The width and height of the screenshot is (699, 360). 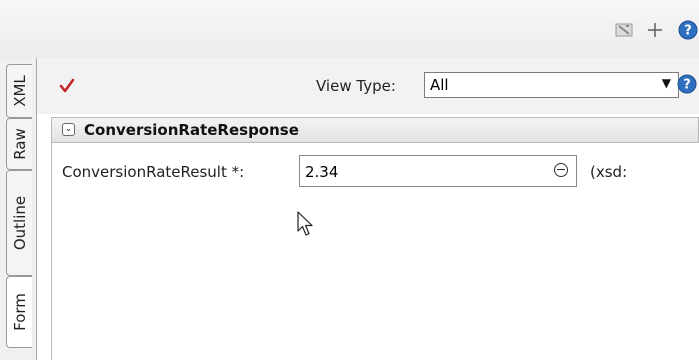 I want to click on tab-outline-label: Outline, so click(x=19, y=223).